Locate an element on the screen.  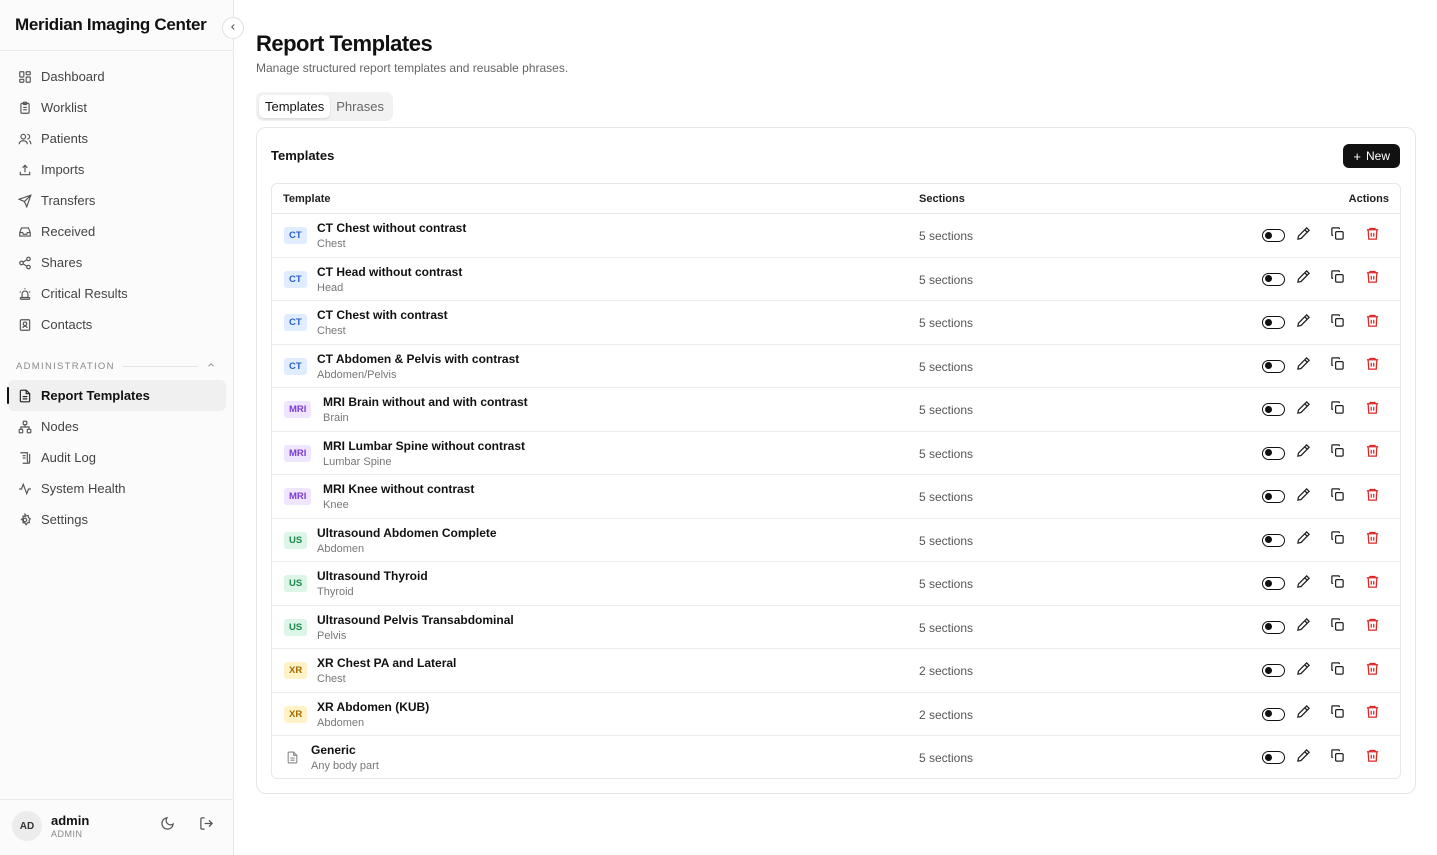
administration-section-header: ADMINISTRATION is located at coordinates (116, 366).